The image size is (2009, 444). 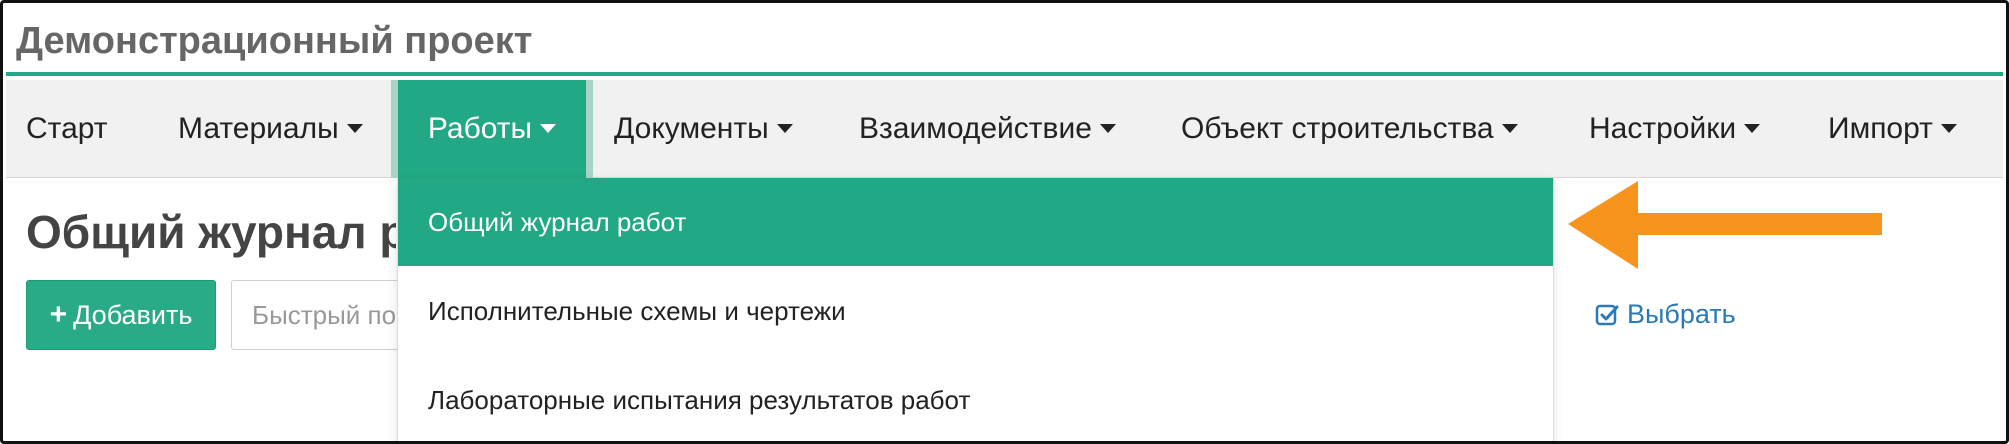 I want to click on nav-item-start: Старт, so click(x=67, y=129).